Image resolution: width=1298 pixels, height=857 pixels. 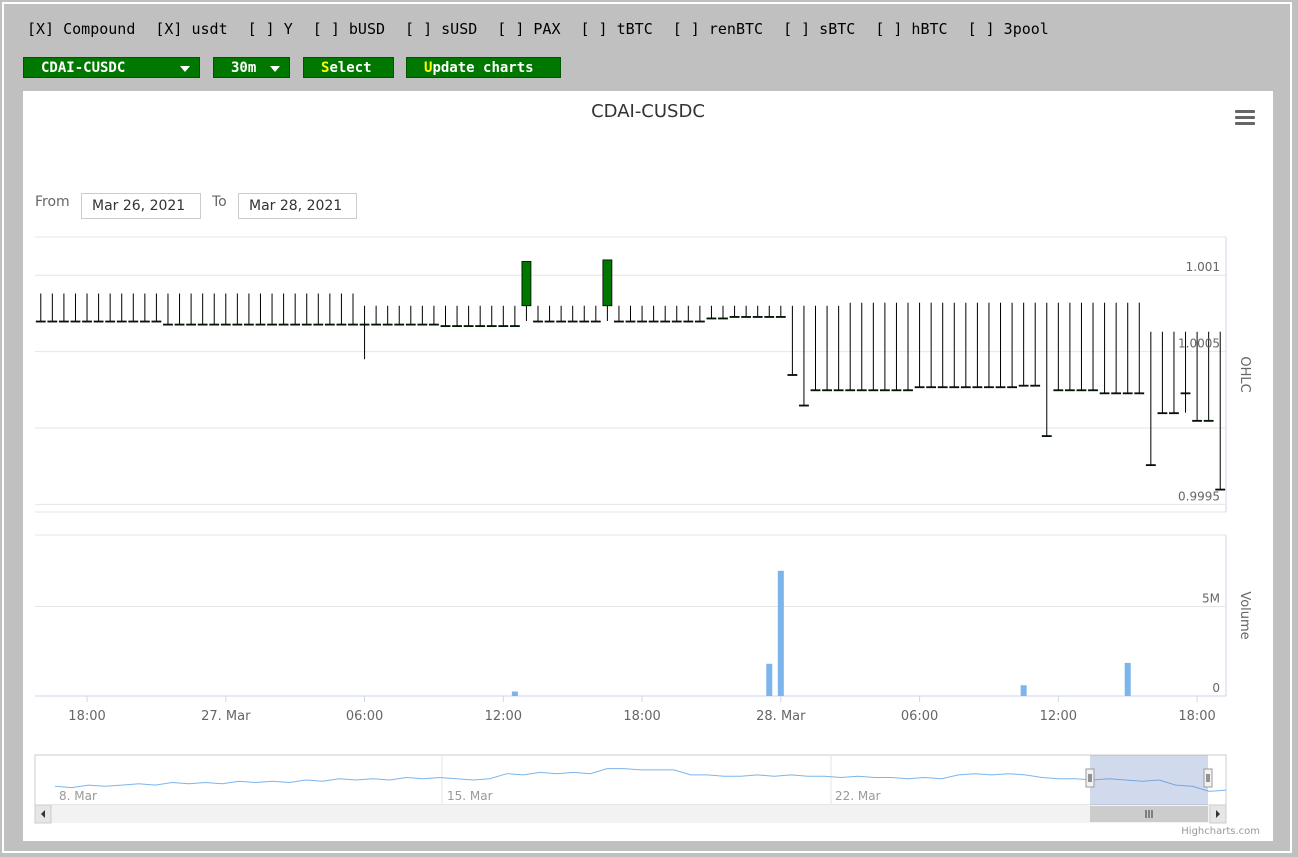 What do you see at coordinates (911, 29) in the screenshot?
I see `pool-toggle: [ ] hBTC` at bounding box center [911, 29].